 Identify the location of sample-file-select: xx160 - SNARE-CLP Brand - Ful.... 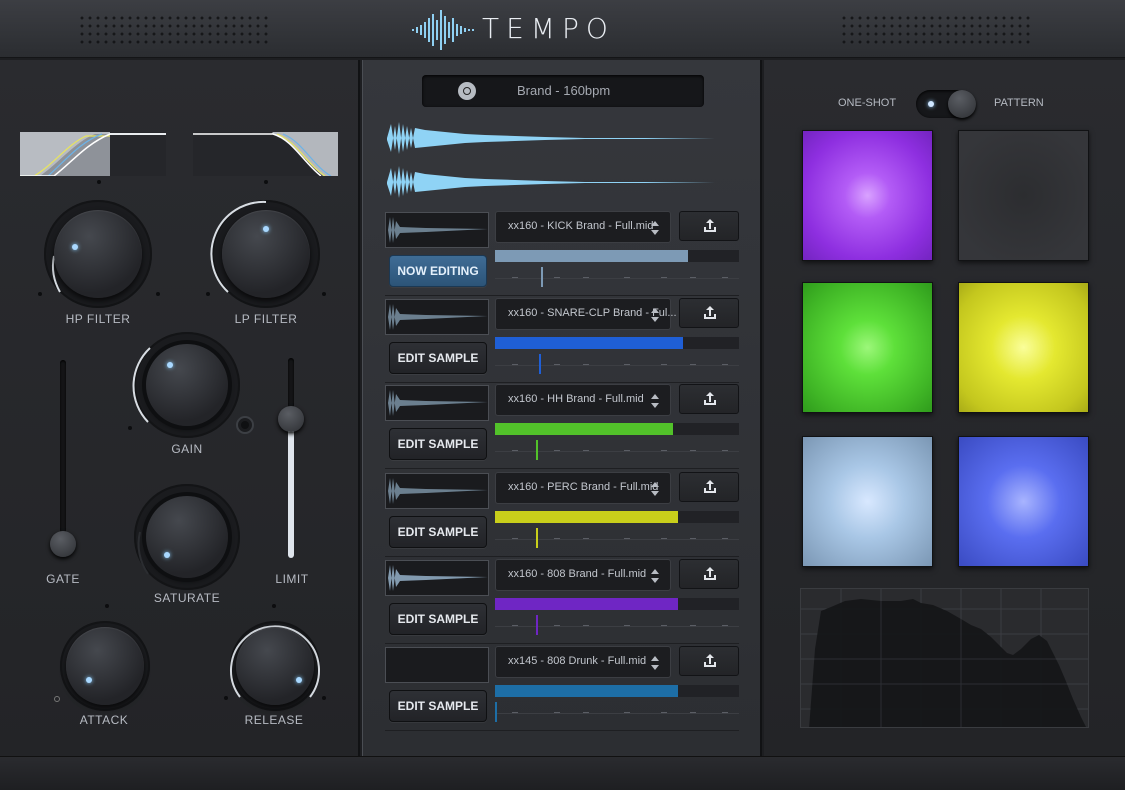
(586, 314).